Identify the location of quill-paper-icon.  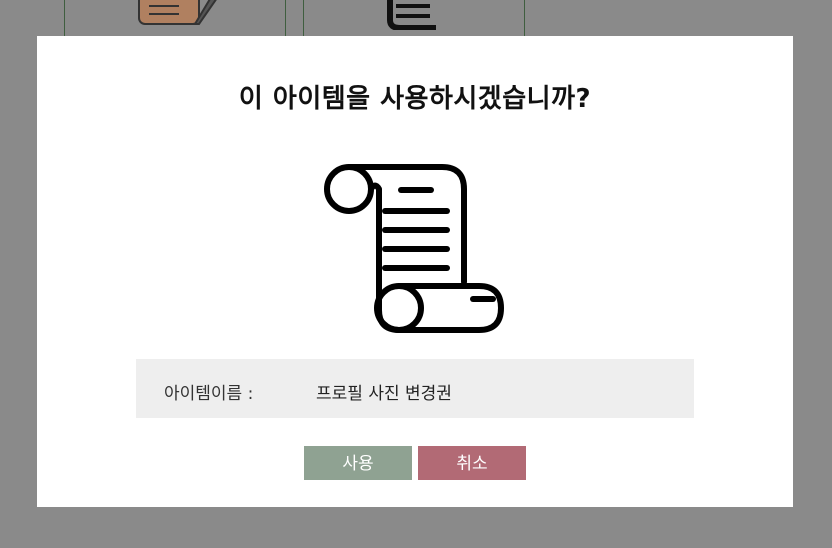
(177, 12).